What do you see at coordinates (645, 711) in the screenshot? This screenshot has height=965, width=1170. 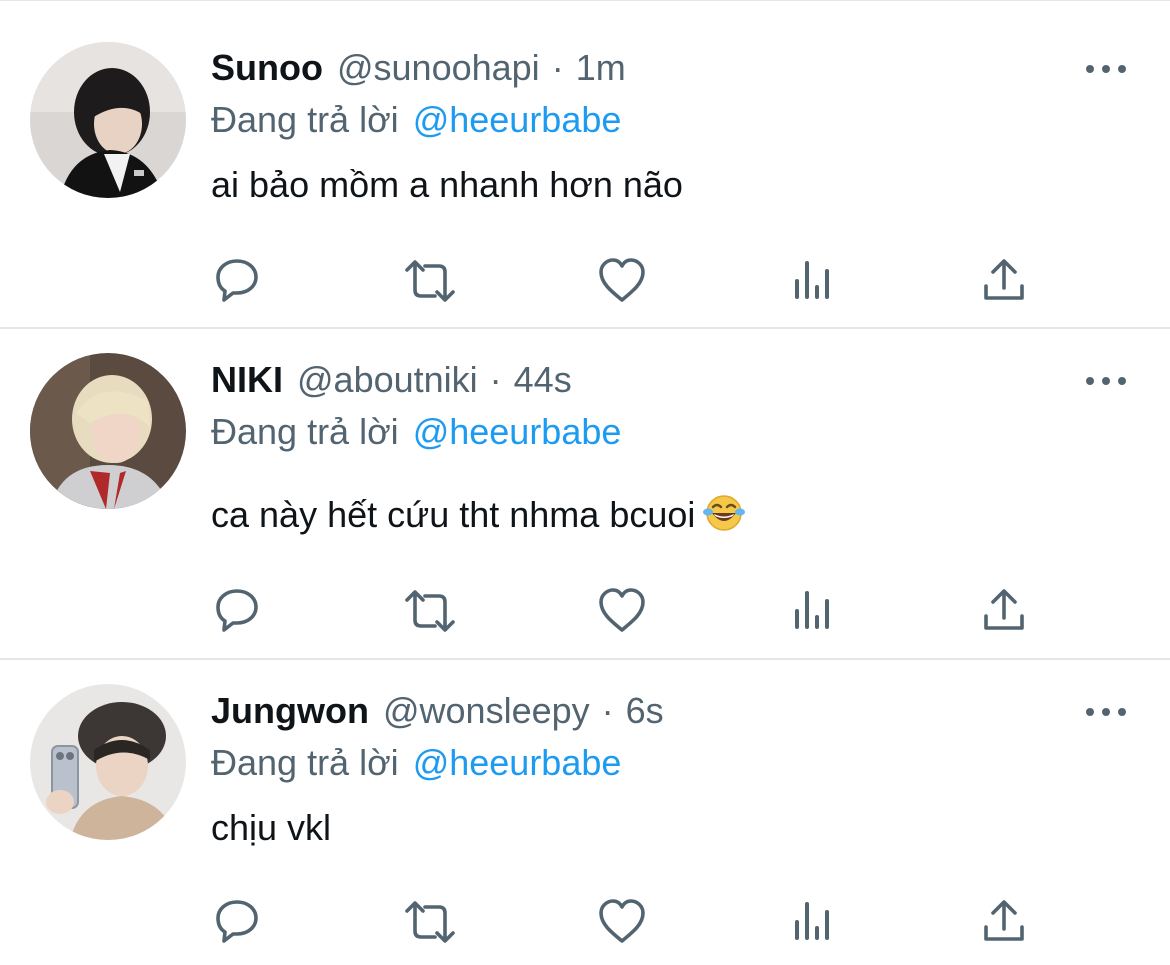 I see `timestamp: 6s` at bounding box center [645, 711].